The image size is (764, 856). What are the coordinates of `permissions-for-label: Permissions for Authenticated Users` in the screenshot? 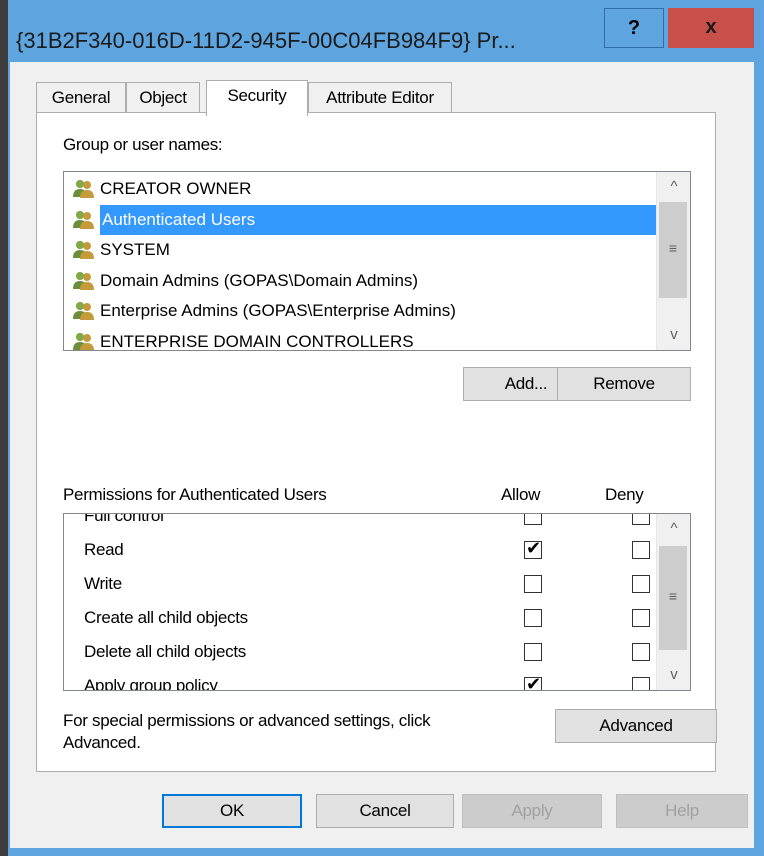 It's located at (195, 494).